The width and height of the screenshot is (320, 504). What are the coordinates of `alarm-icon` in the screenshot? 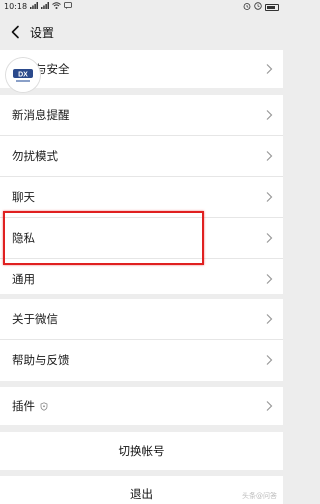 It's located at (247, 7).